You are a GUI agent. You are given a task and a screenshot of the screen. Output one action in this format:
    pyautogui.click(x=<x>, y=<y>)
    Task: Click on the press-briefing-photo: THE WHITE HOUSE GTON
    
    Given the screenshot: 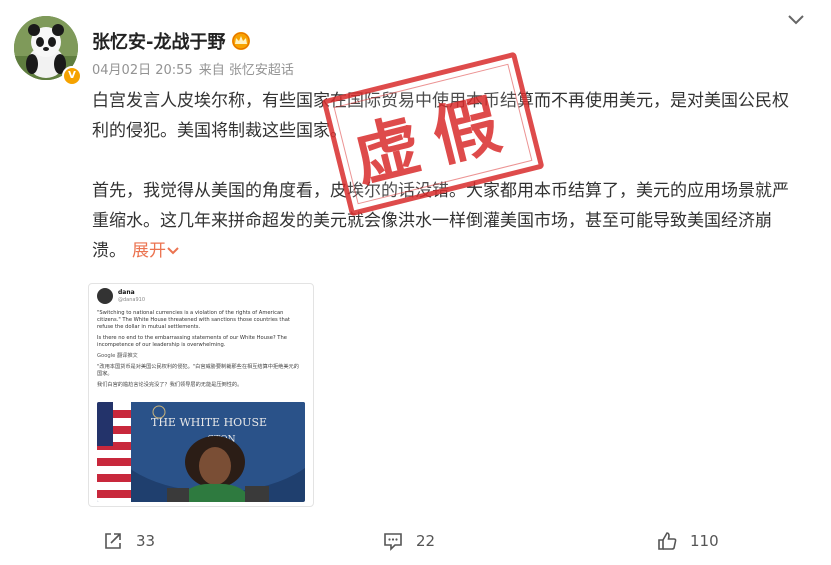 What is the action you would take?
    pyautogui.click(x=201, y=452)
    